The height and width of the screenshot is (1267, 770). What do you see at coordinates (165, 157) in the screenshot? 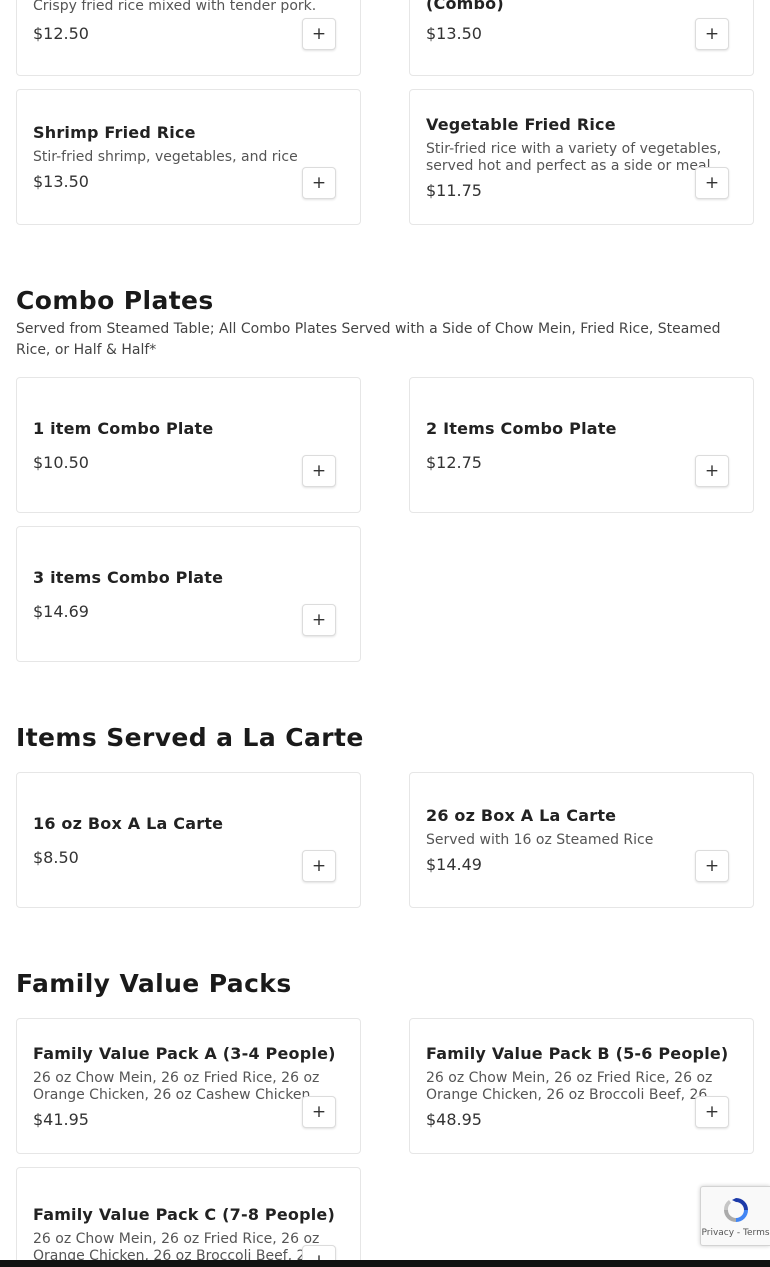
I see `item-description: Stir-fried shrimp, vegetables, and rice` at bounding box center [165, 157].